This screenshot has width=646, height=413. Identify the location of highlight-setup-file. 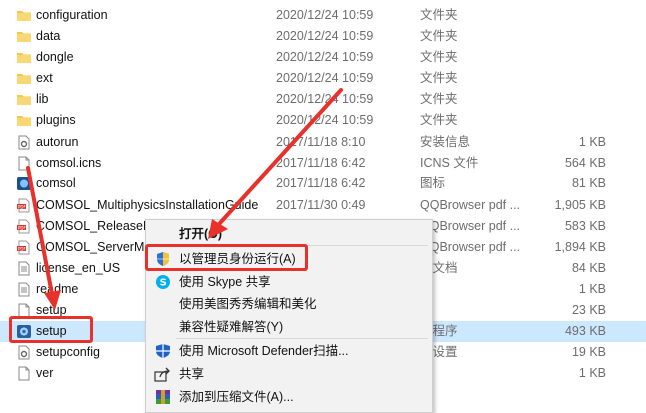
(51, 329).